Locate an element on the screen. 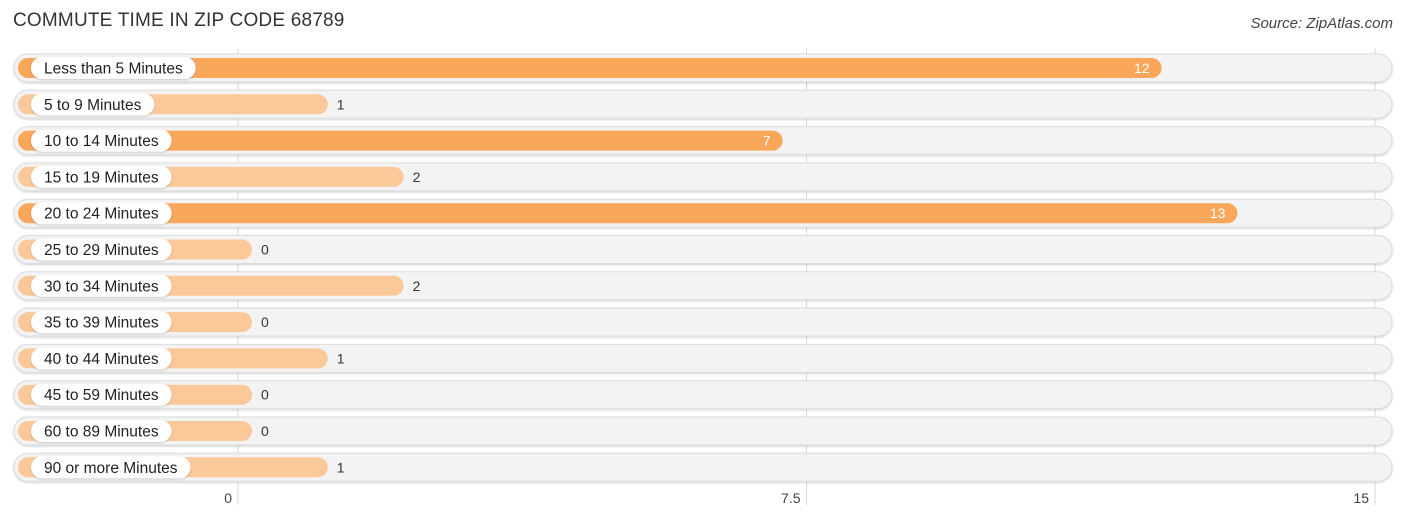  bar-row: 20 to 24 Minutes 13 is located at coordinates (703, 213).